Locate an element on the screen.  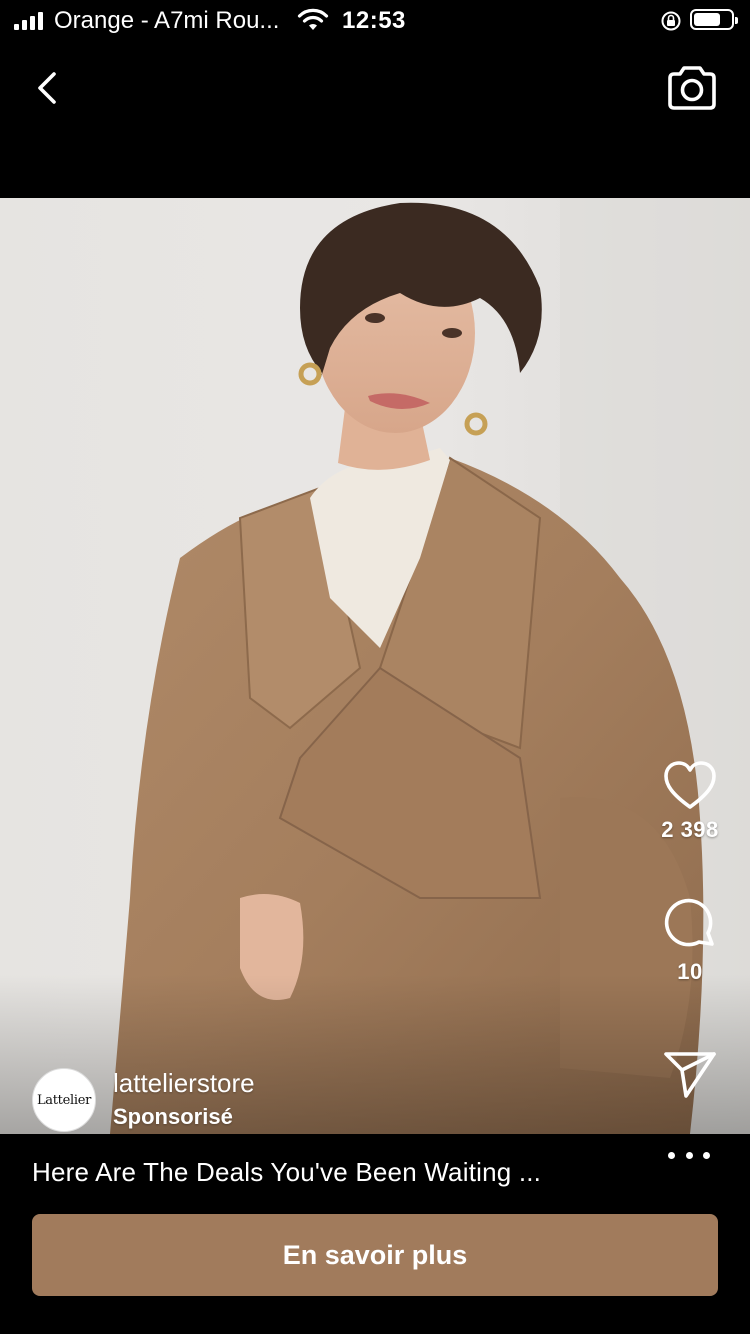
comment-action: 10 is located at coordinates (690, 941).